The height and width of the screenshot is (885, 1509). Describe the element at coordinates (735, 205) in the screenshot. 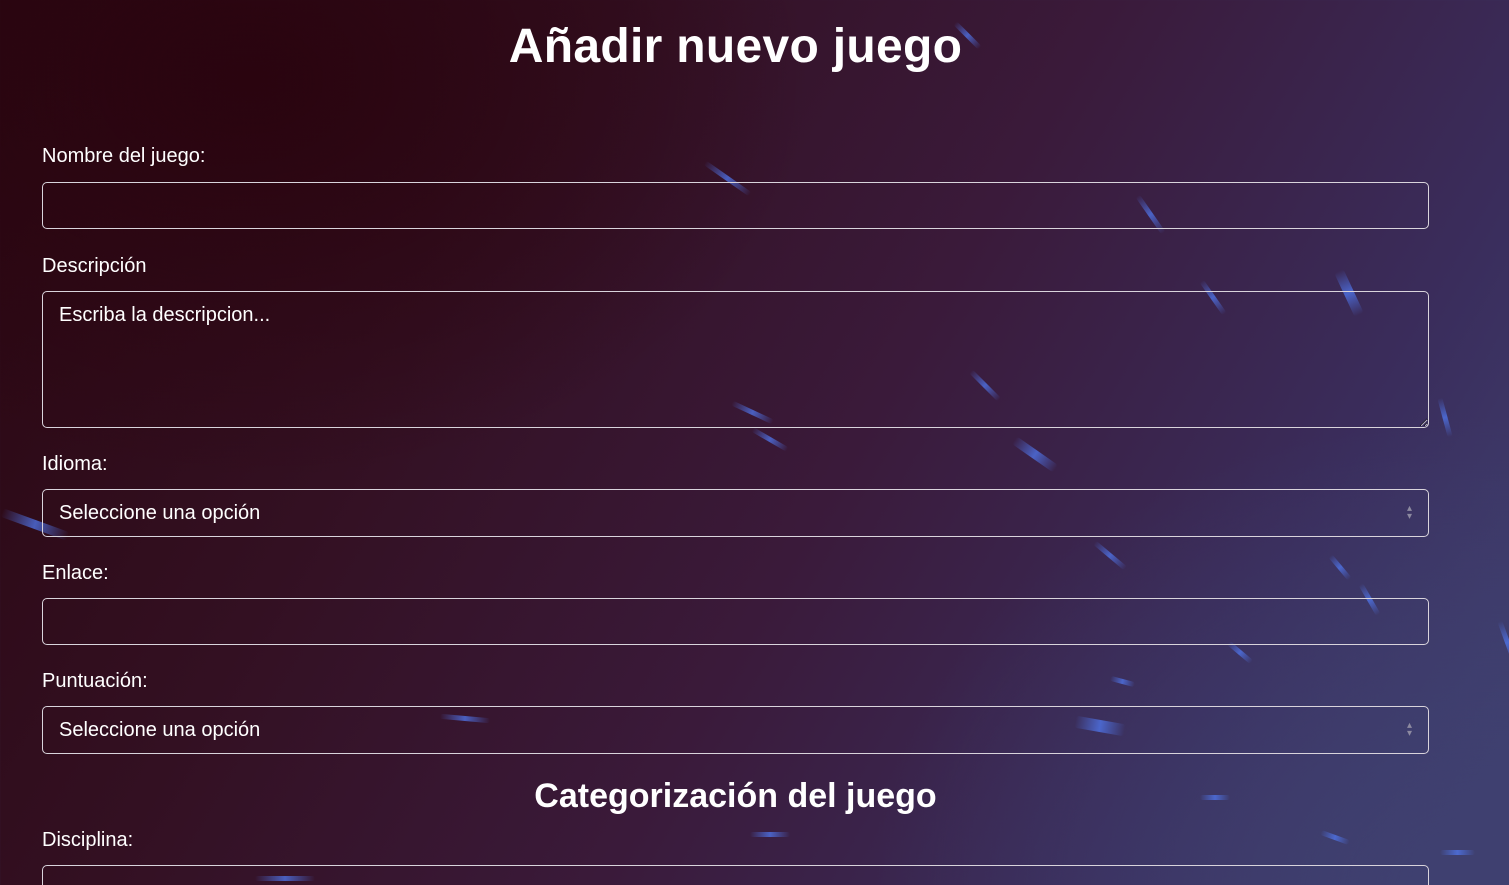

I see `game-name-input` at that location.